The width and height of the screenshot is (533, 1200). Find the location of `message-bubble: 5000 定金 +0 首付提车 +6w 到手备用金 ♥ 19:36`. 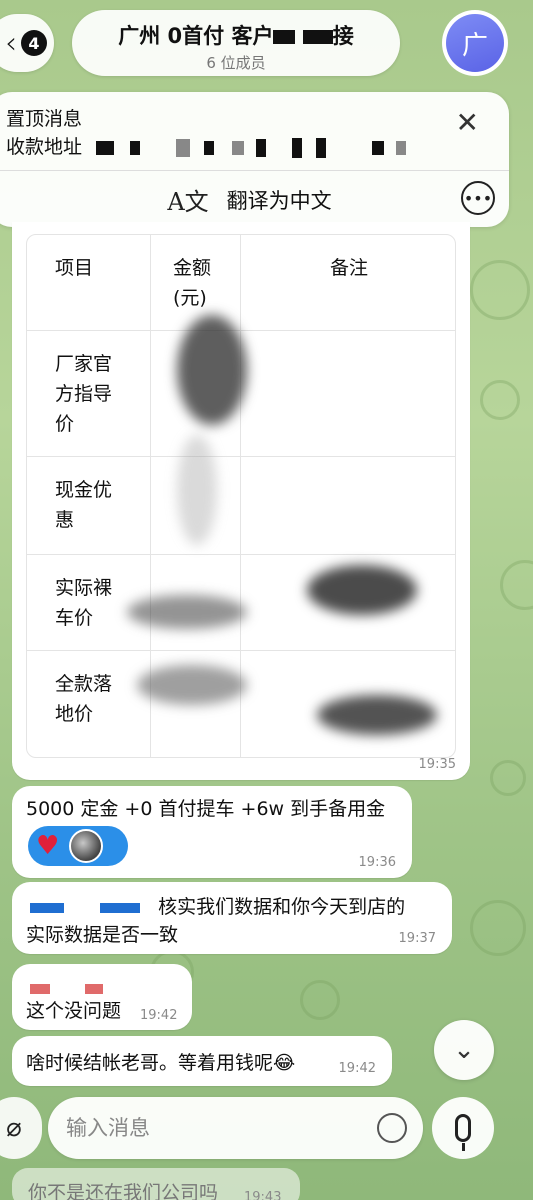

message-bubble: 5000 定金 +0 首付提车 +6w 到手备用金 ♥ 19:36 is located at coordinates (212, 832).